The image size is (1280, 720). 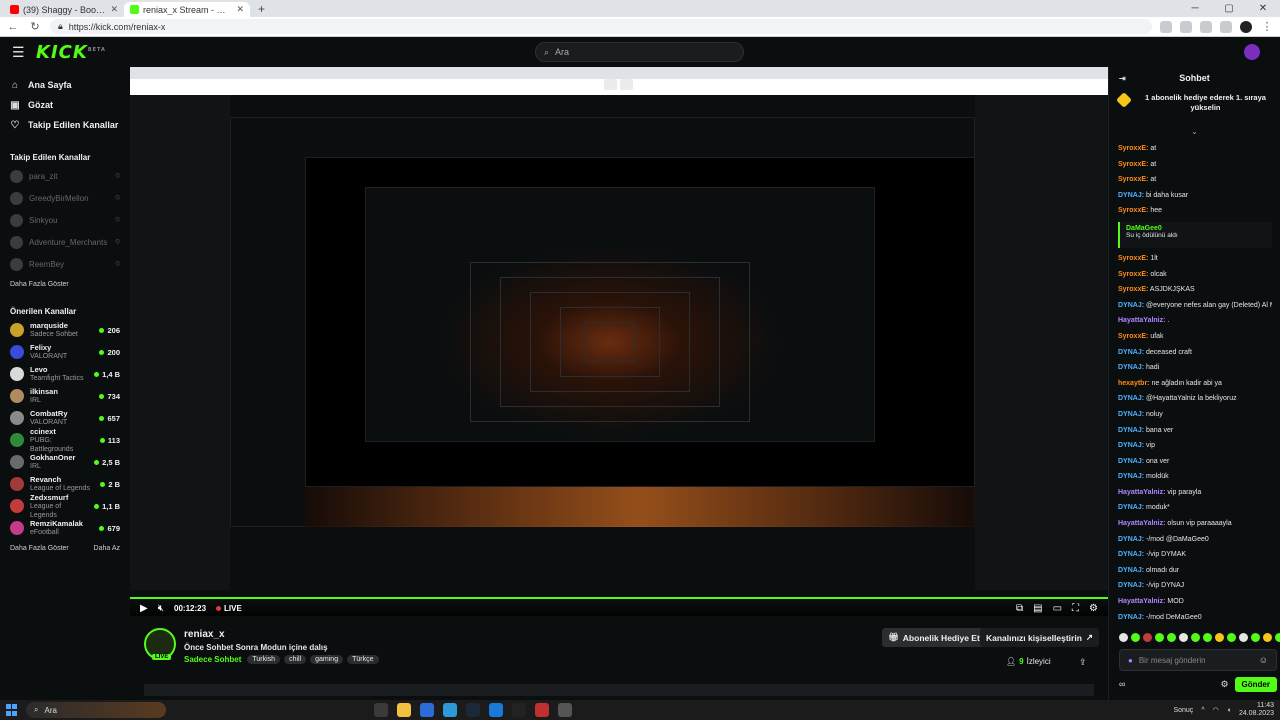 I want to click on reward-user: DaMaGee0, so click(x=1196, y=228).